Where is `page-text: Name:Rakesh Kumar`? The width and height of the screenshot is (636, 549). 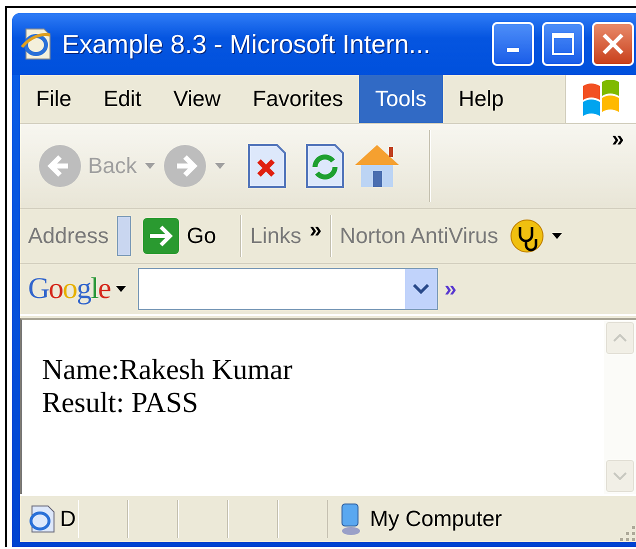 page-text: Name:Rakesh Kumar is located at coordinates (168, 370).